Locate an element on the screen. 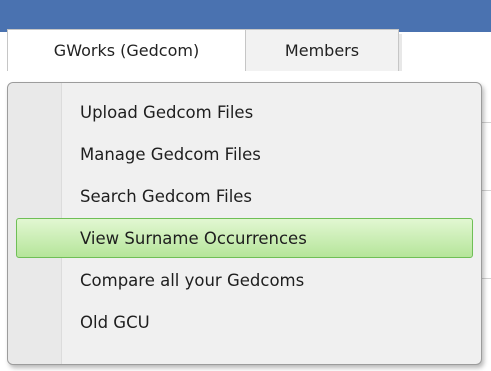 The image size is (491, 371). menu-item-search-gedcom-files: Search Gedcom Files is located at coordinates (244, 196).